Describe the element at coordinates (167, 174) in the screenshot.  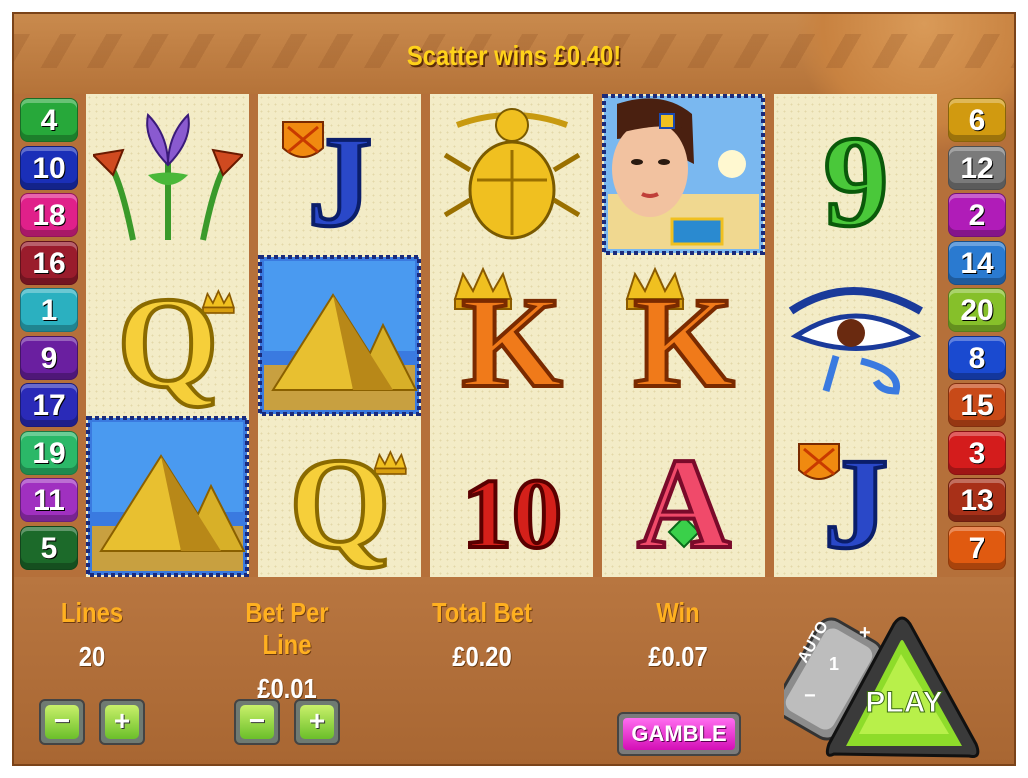
I see `lotus-symbol` at that location.